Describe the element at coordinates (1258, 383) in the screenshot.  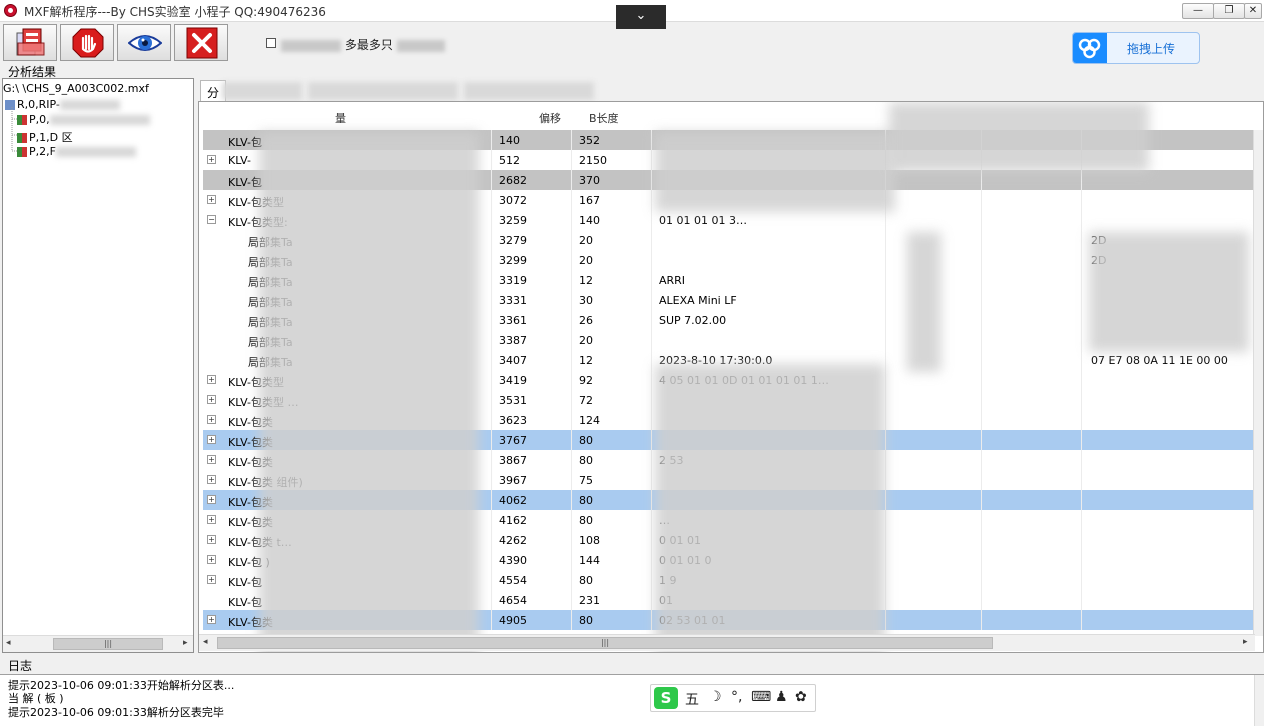
I see `table-vertical-scrollbar` at that location.